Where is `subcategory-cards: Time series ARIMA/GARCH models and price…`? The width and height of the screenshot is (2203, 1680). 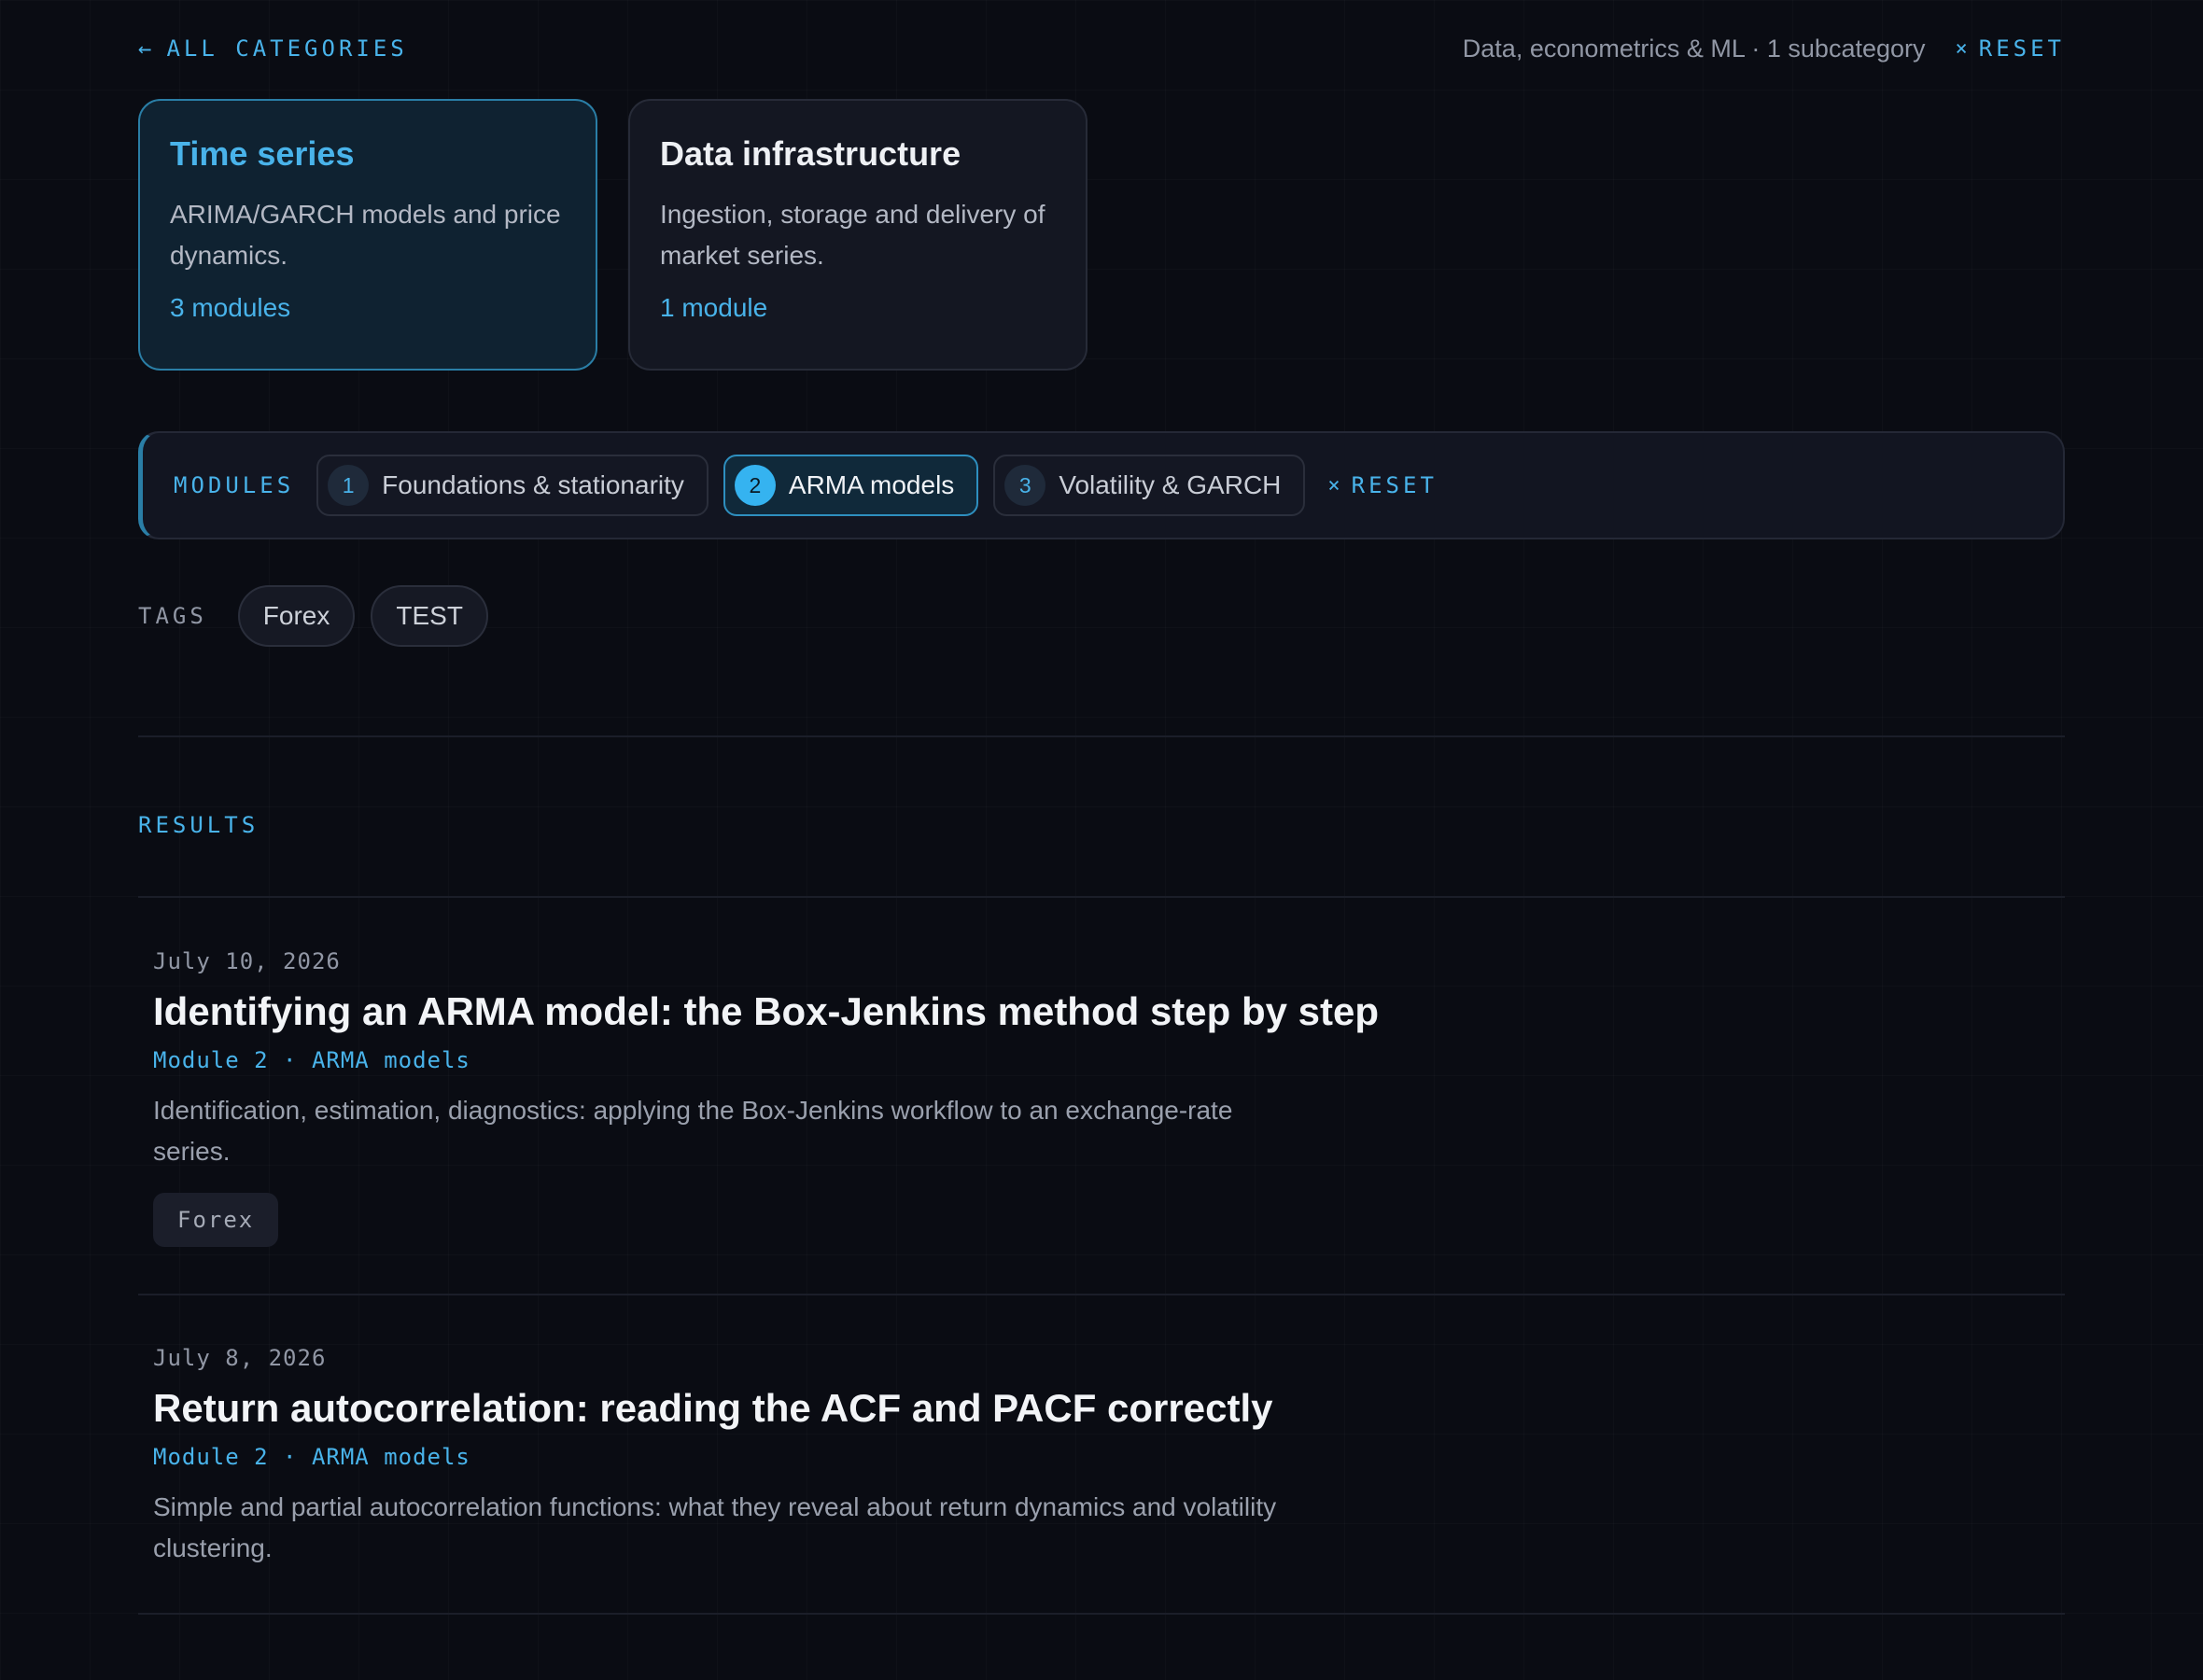 subcategory-cards: Time series ARIMA/GARCH models and price… is located at coordinates (612, 235).